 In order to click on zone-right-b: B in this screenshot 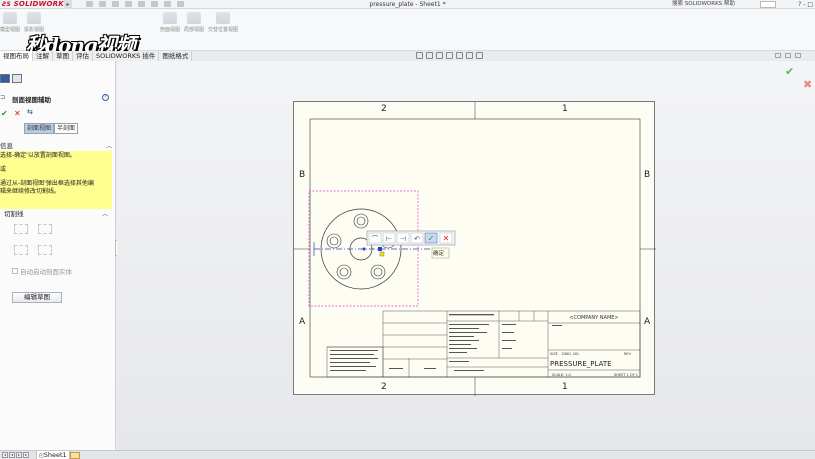, I will do `click(647, 175)`.